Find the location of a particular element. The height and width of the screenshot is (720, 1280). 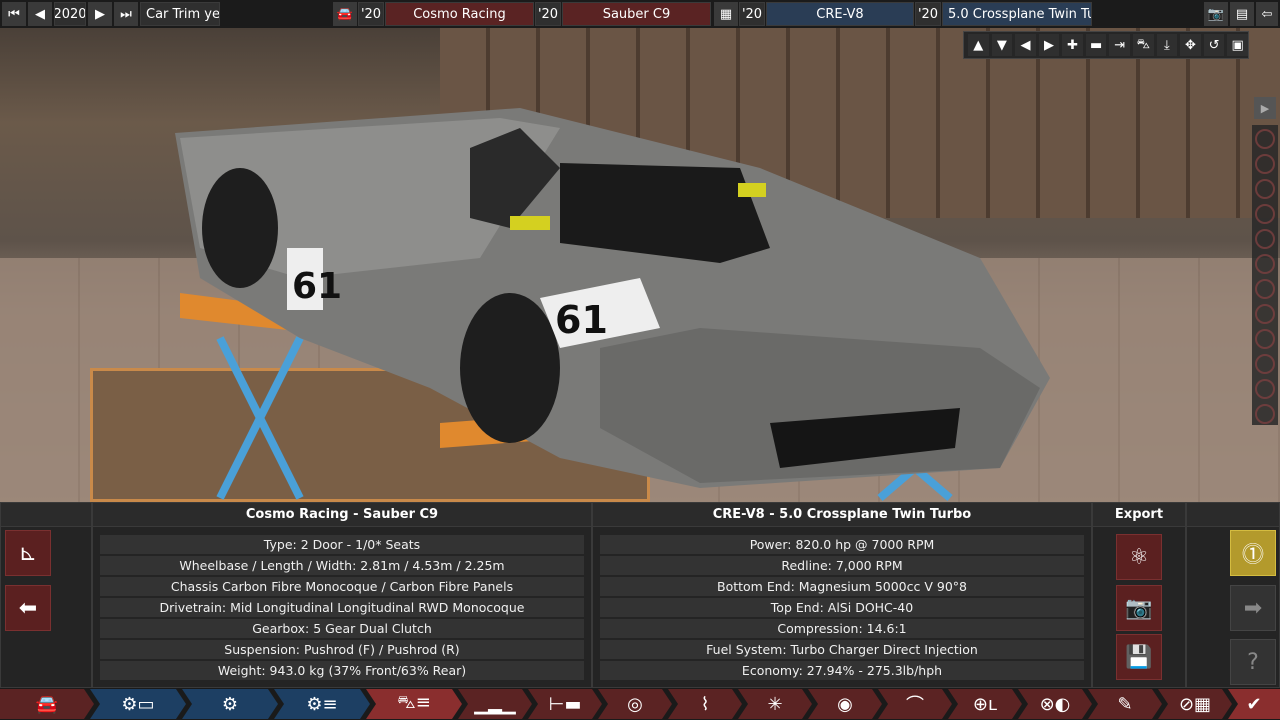

tab-engine-family: ⚙▭ is located at coordinates (138, 704).